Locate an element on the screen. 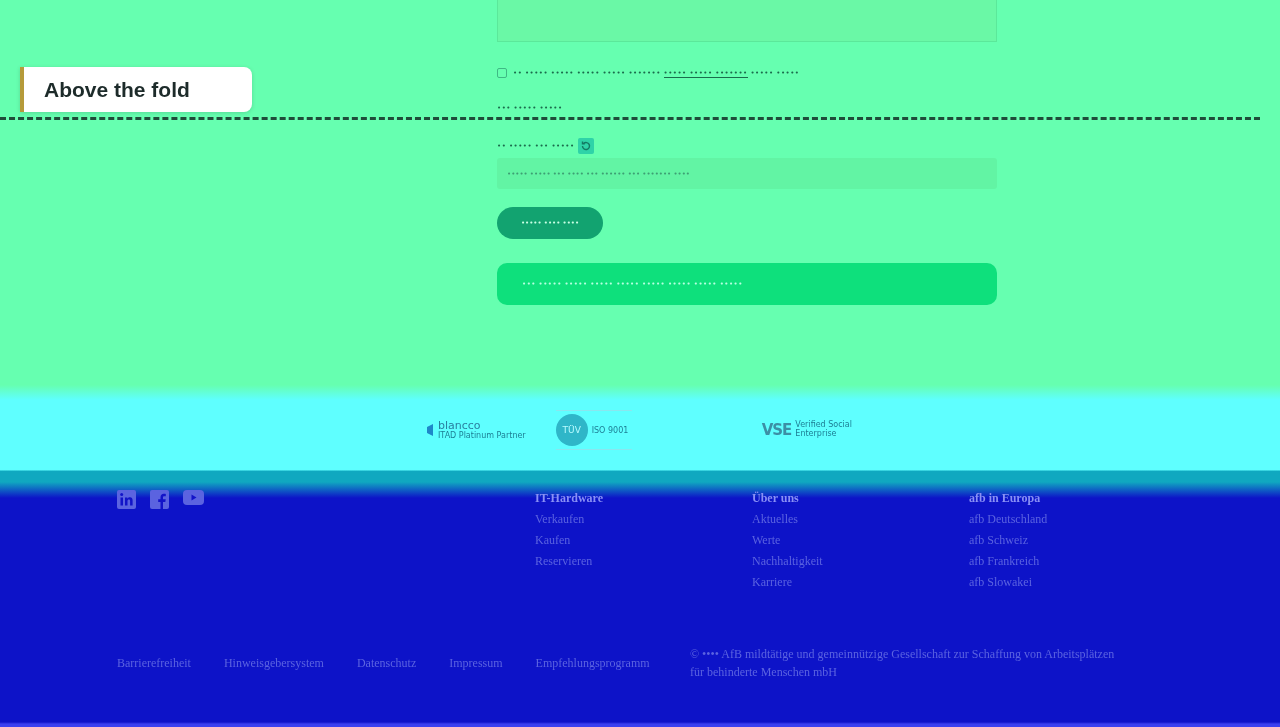  footer-link: Verkaufen is located at coordinates (643, 519).